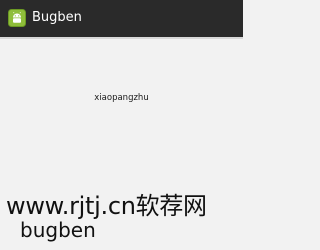 The image size is (320, 250). Describe the element at coordinates (17, 18) in the screenshot. I see `android-app-icon` at that location.